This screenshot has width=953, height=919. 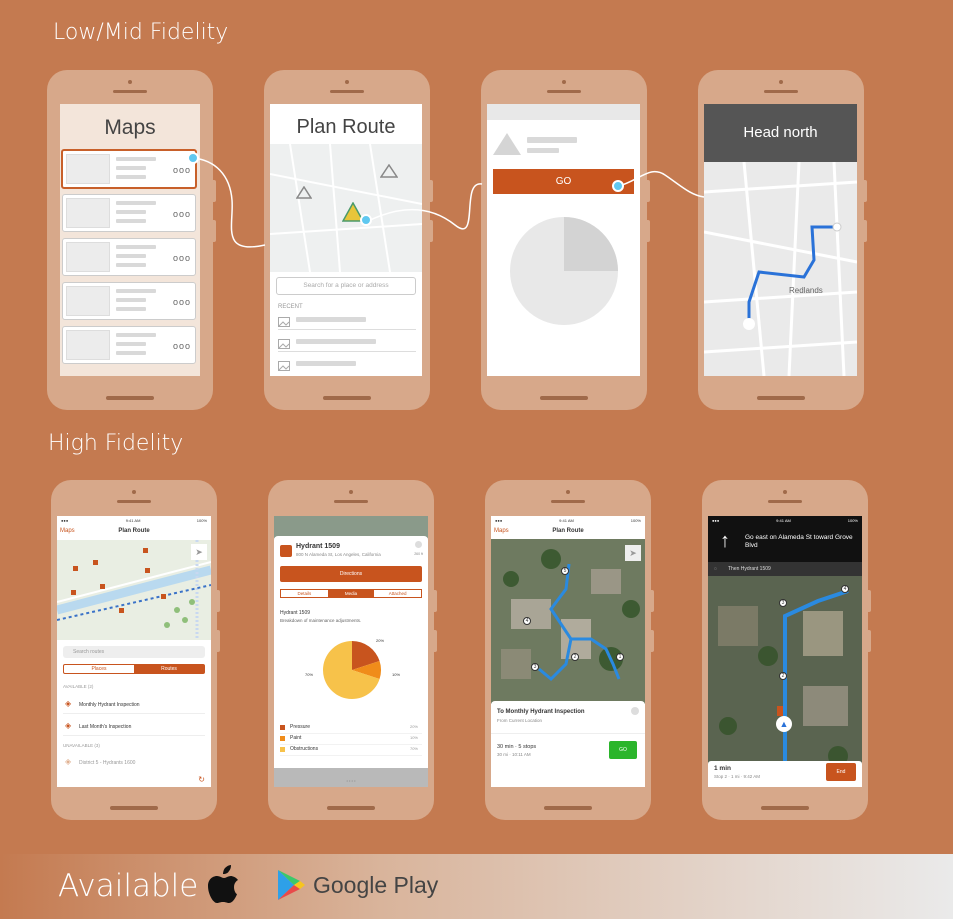 I want to click on tab-bar: Details Media Attached, so click(x=351, y=593).